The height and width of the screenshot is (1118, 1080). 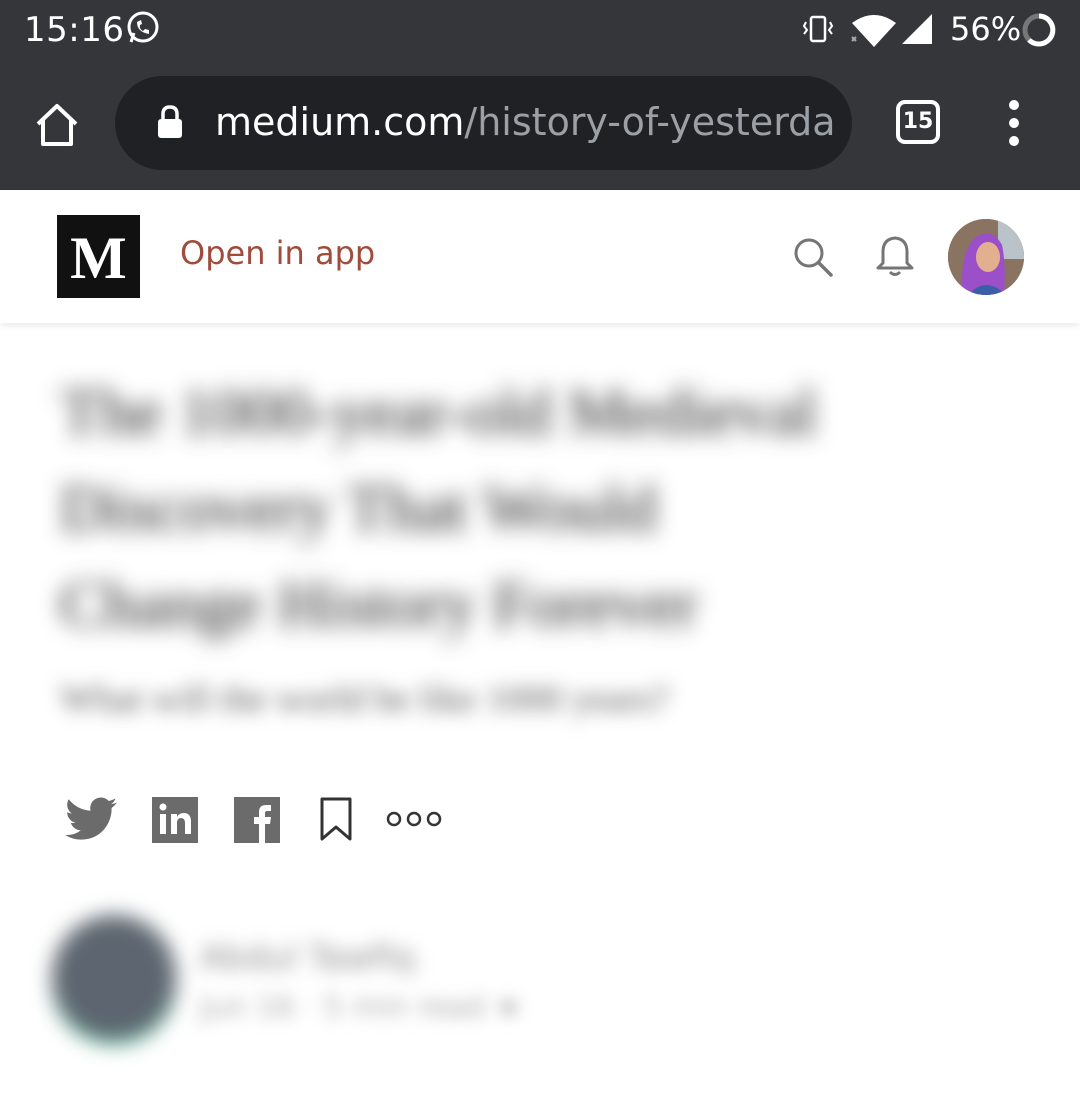 What do you see at coordinates (277, 253) in the screenshot?
I see `open-in-app-link: Open in app` at bounding box center [277, 253].